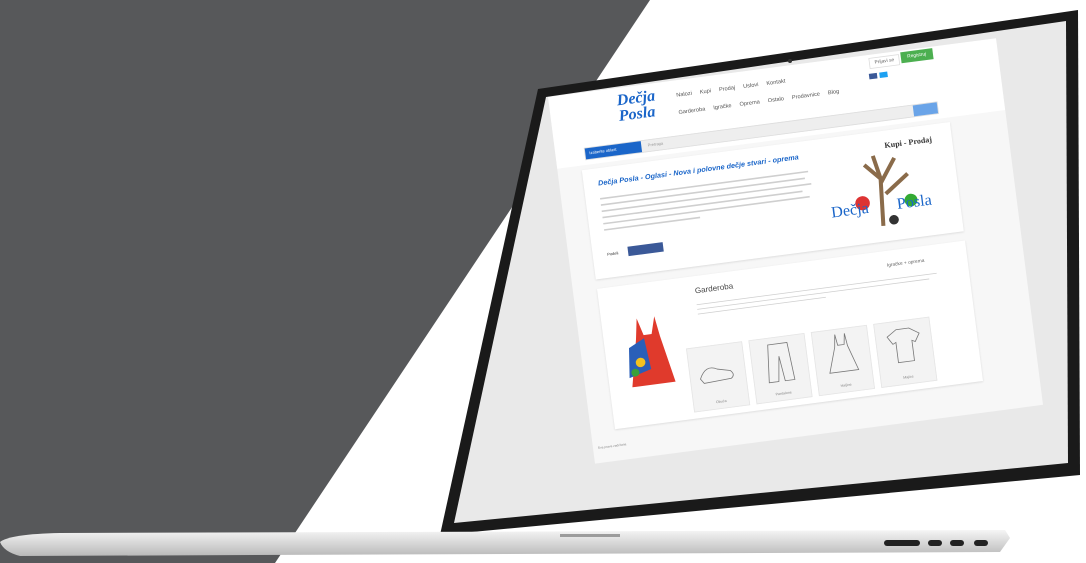 The image size is (1086, 563). I want to click on dress-icon, so click(652, 352).